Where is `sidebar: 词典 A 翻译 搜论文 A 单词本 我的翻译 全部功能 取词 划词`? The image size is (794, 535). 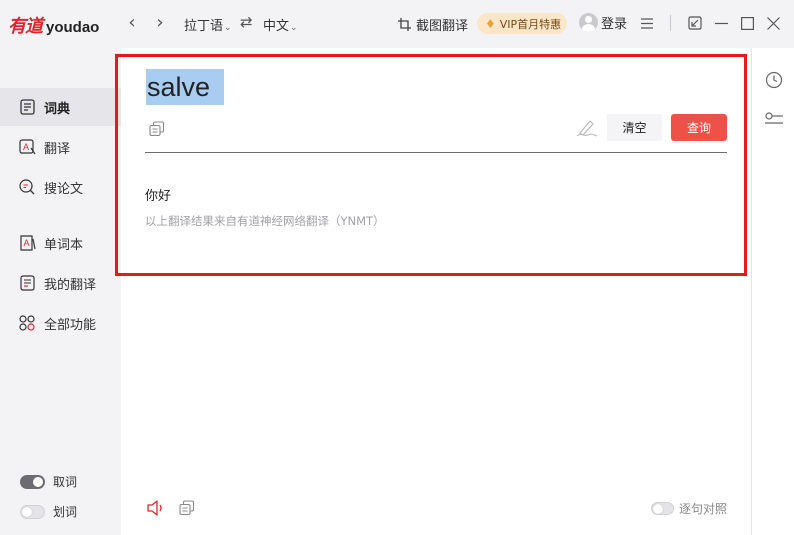 sidebar: 词典 A 翻译 搜论文 A 单词本 我的翻译 全部功能 取词 划词 is located at coordinates (60, 291).